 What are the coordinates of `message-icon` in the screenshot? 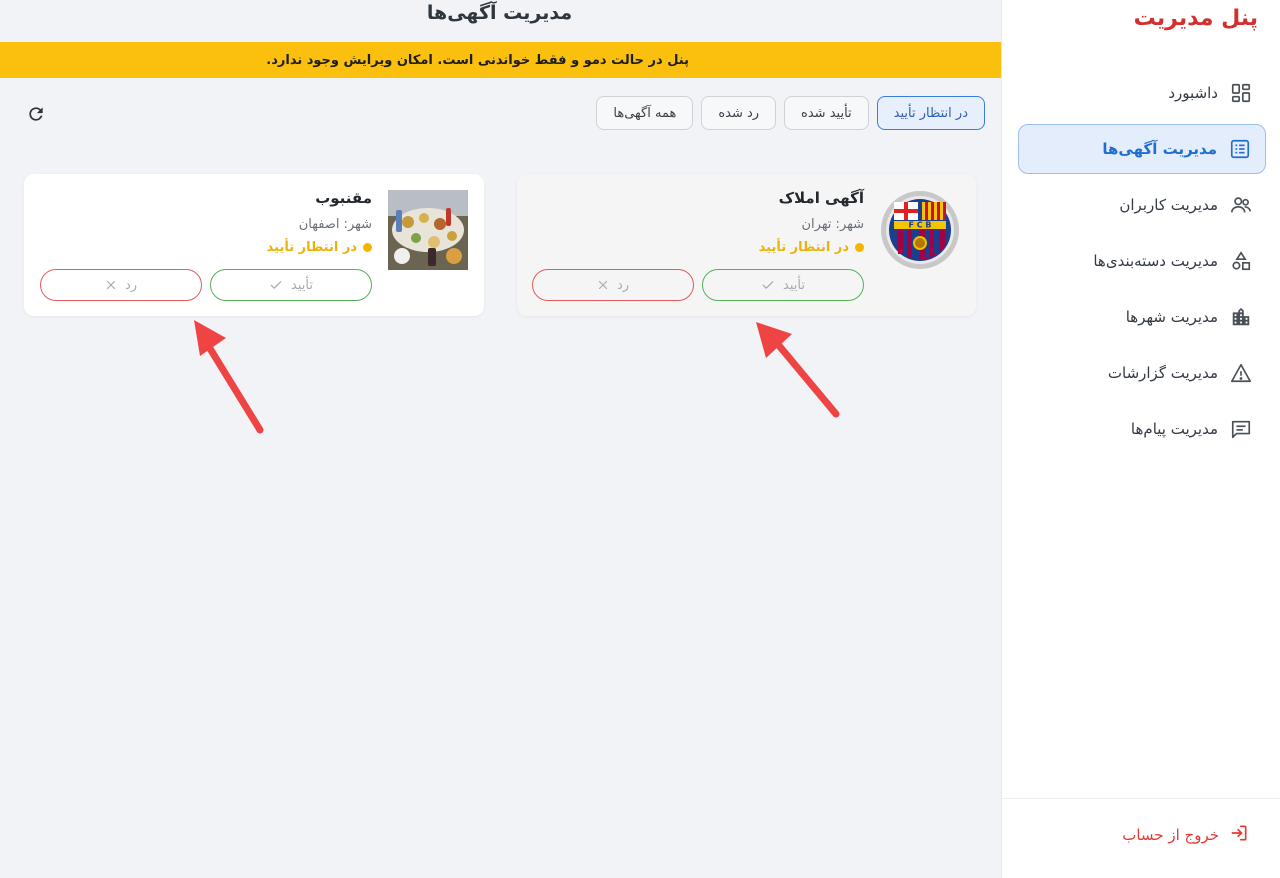 It's located at (1241, 429).